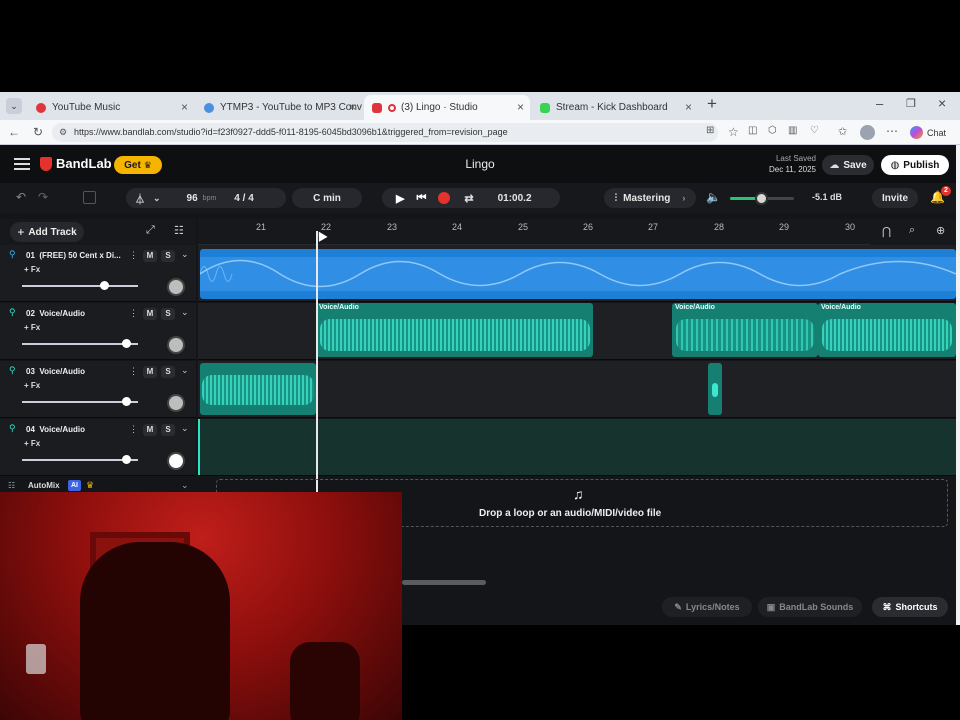 This screenshot has height=720, width=960. Describe the element at coordinates (243, 198) in the screenshot. I see `time-signature: 4 / 4` at that location.